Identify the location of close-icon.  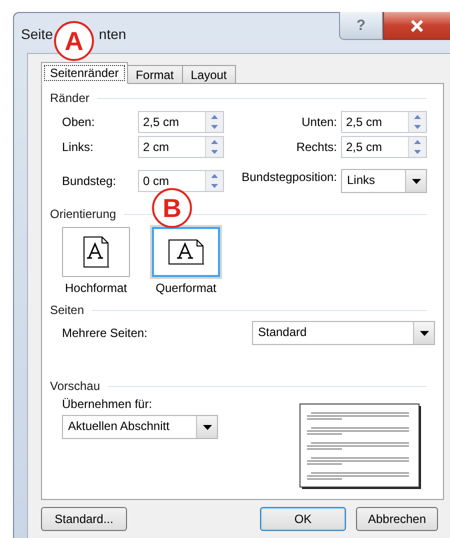
(417, 26).